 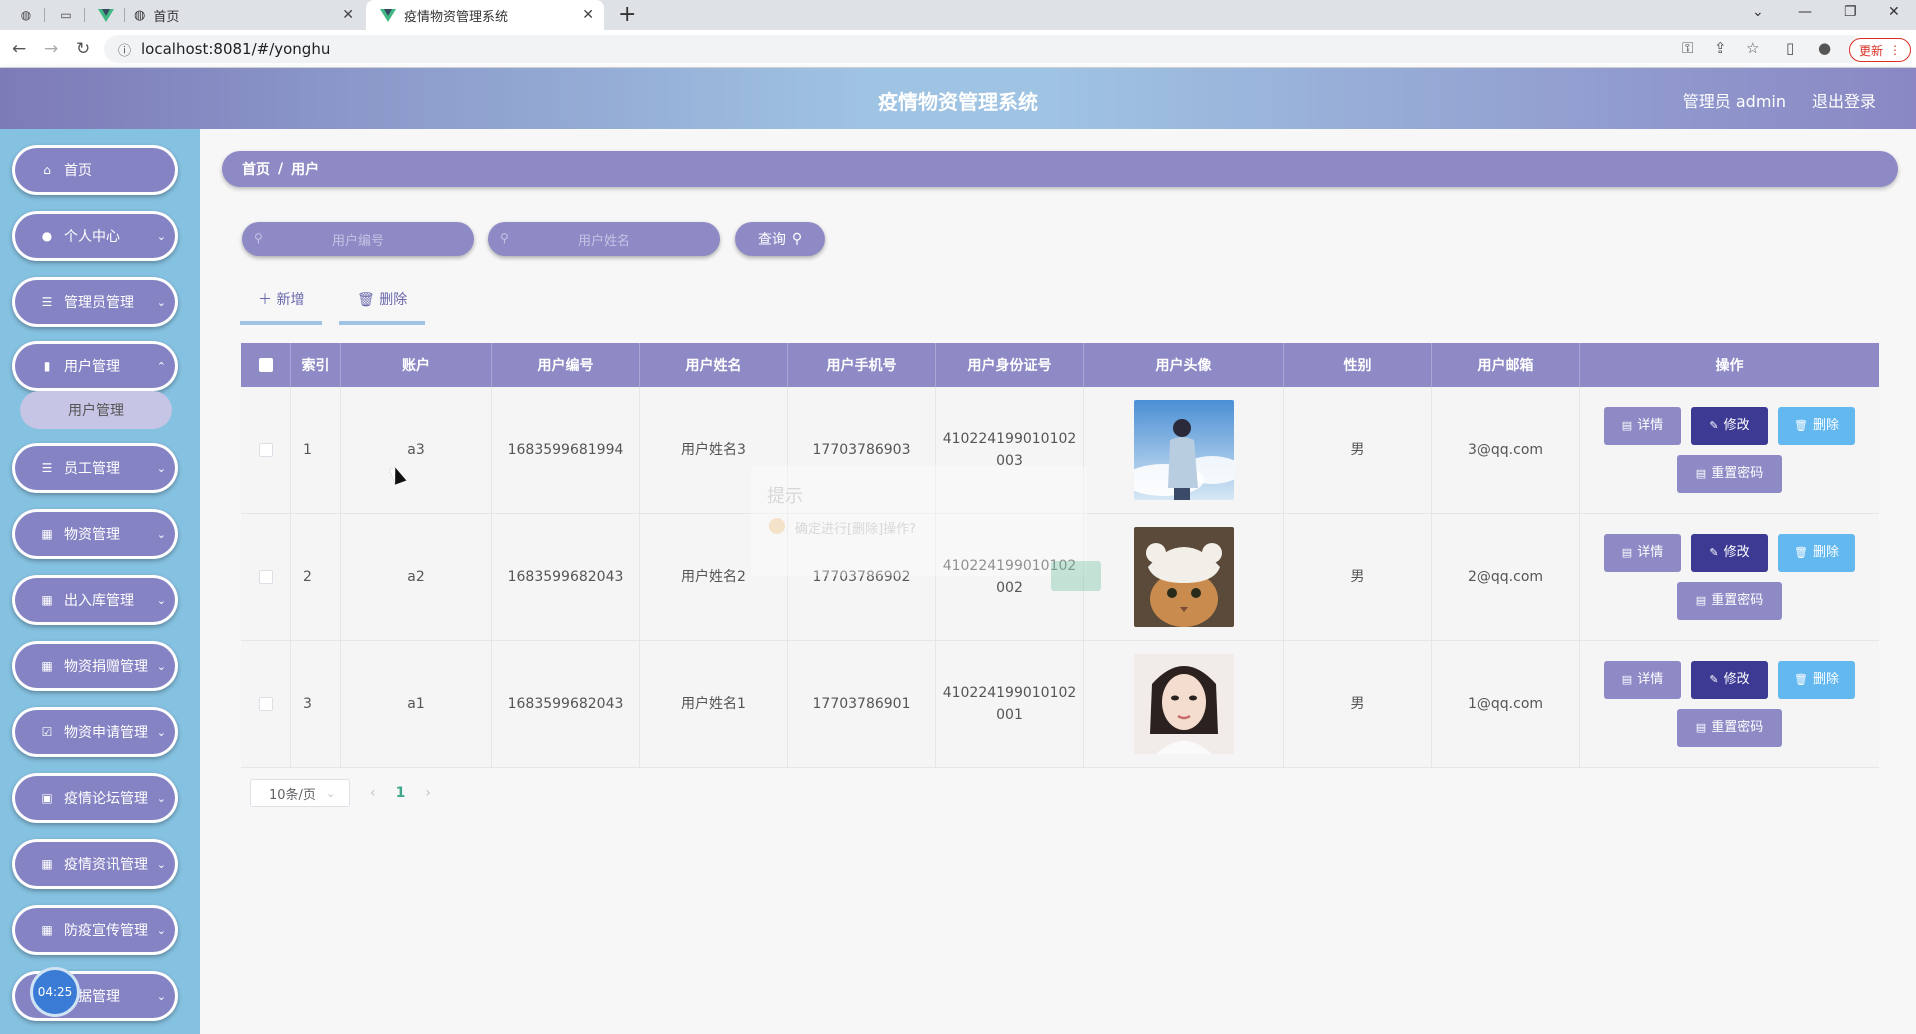 What do you see at coordinates (797, 239) in the screenshot?
I see `search-icon: ⚲` at bounding box center [797, 239].